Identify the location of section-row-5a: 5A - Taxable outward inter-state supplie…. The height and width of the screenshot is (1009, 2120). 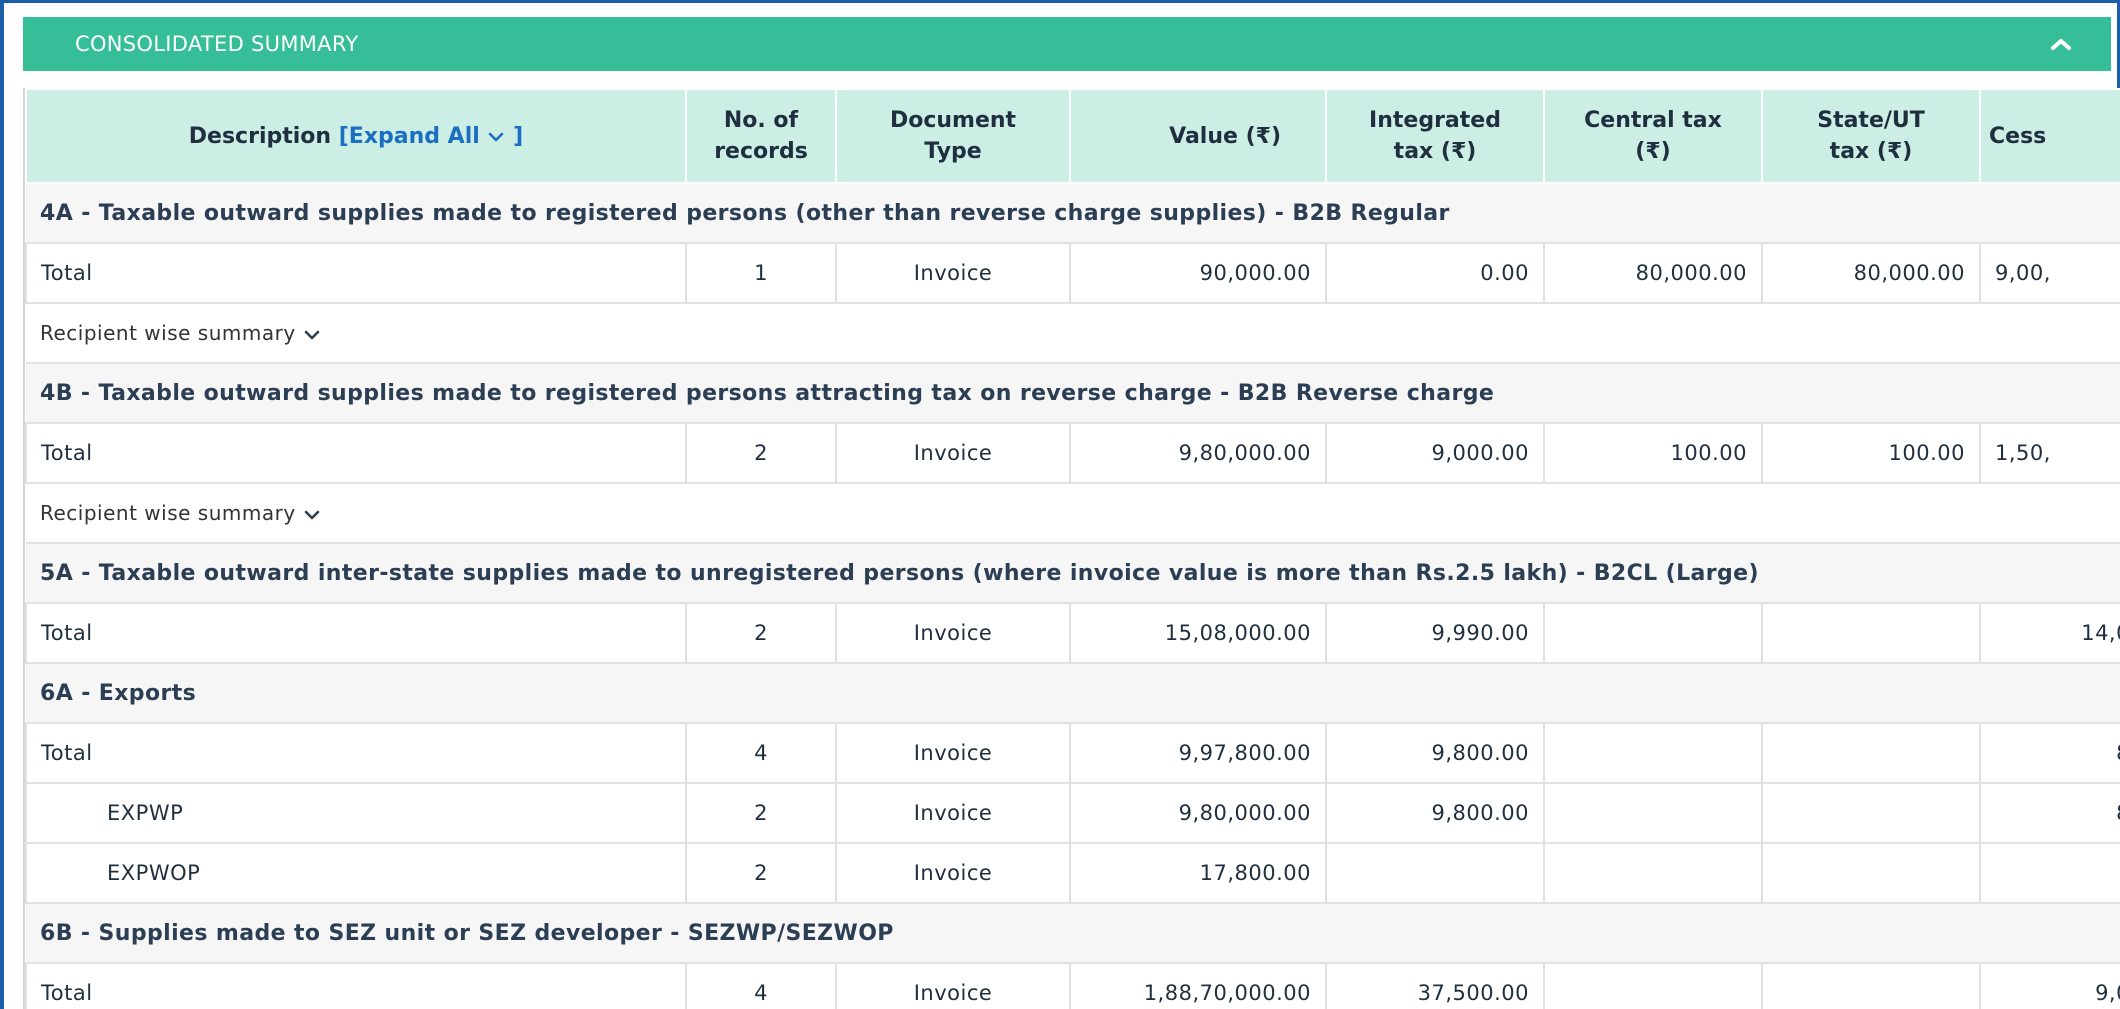
(1073, 573).